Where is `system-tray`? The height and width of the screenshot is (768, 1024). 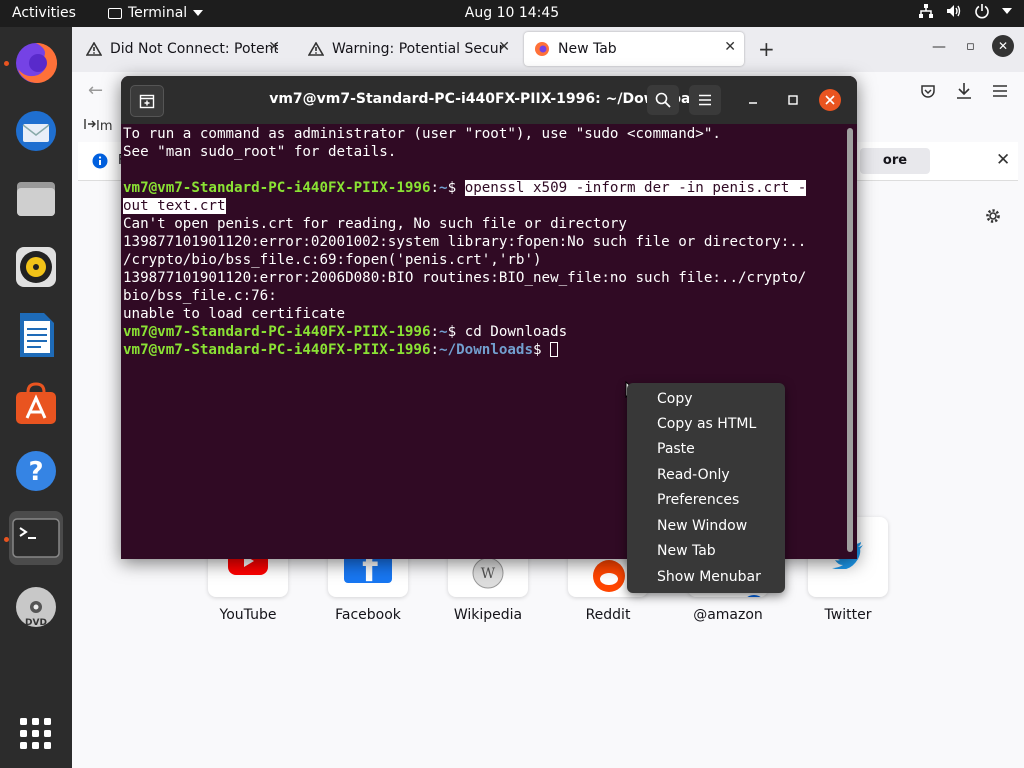 system-tray is located at coordinates (965, 11).